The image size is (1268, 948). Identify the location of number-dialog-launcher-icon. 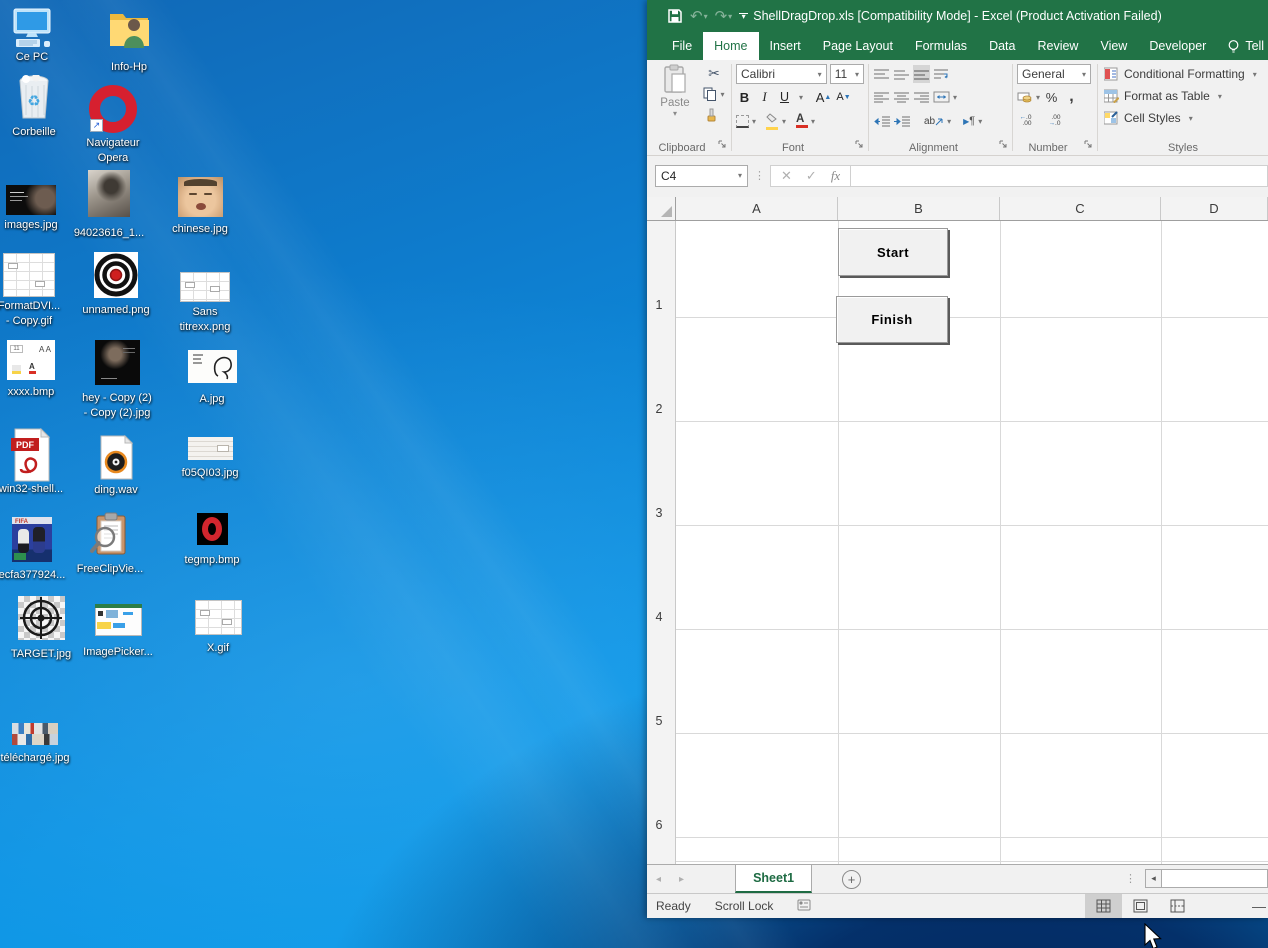
(1088, 145).